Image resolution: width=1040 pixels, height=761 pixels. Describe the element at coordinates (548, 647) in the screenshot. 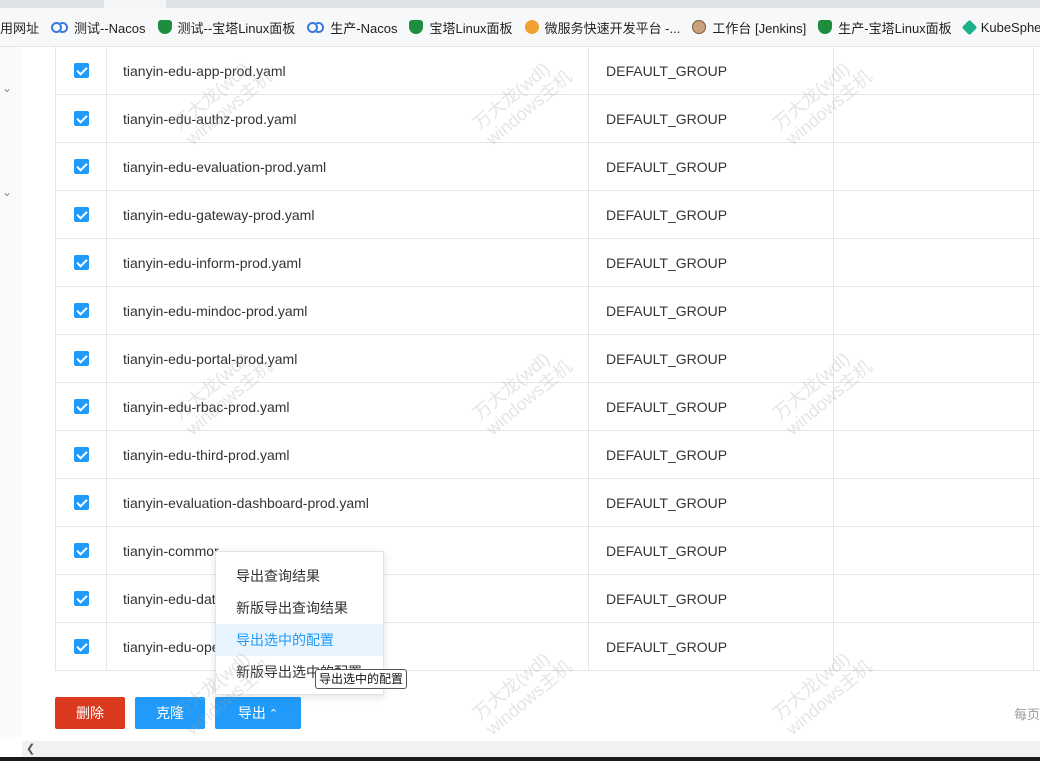

I see `table-row: tianyin-edu-ope DEFAULT_GROUP` at that location.